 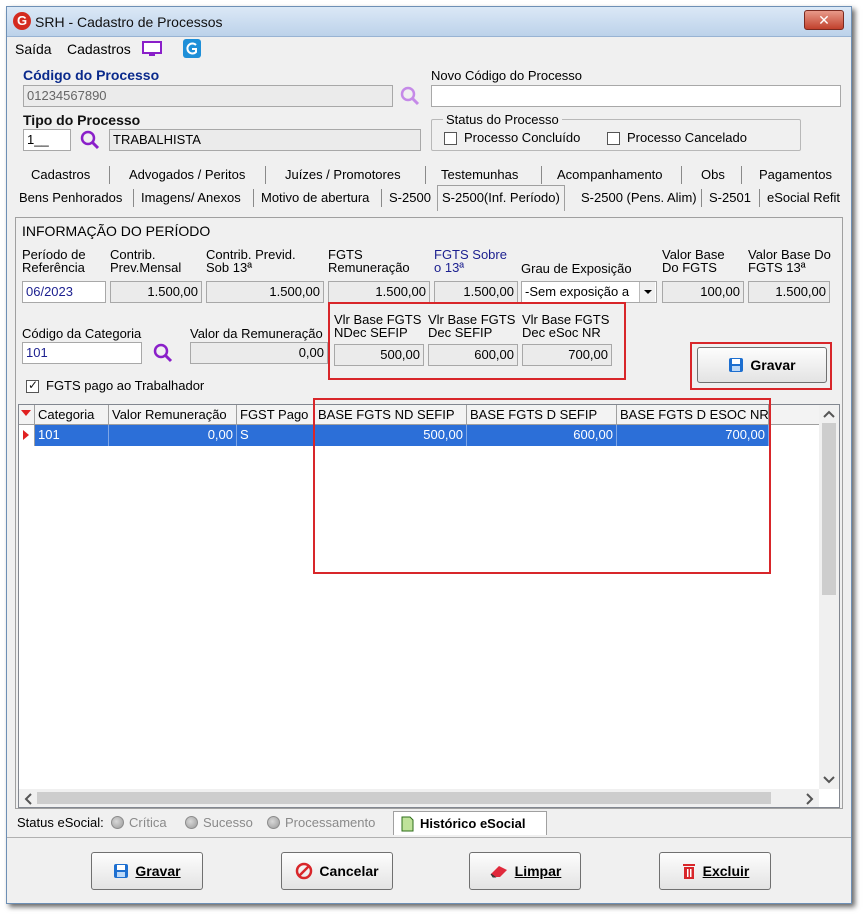 I want to click on remuneracao-field: 0,00, so click(x=259, y=353).